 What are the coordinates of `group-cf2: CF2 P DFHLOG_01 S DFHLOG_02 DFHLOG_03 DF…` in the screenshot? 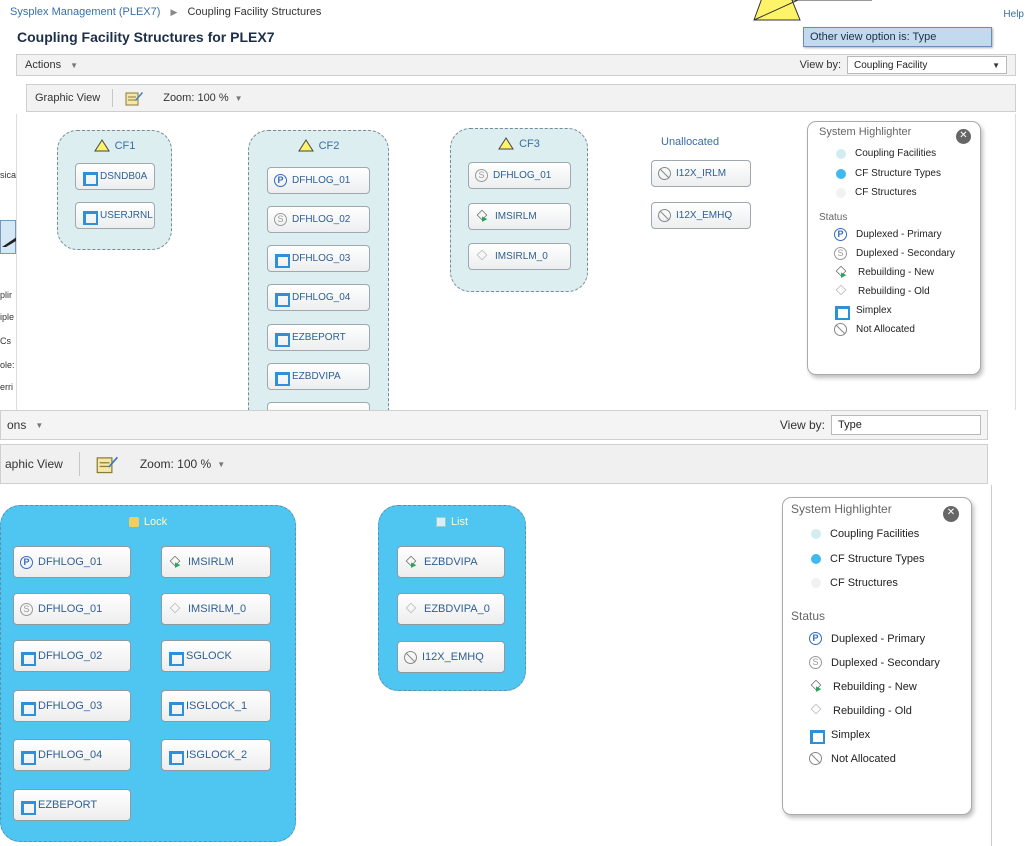 It's located at (318, 270).